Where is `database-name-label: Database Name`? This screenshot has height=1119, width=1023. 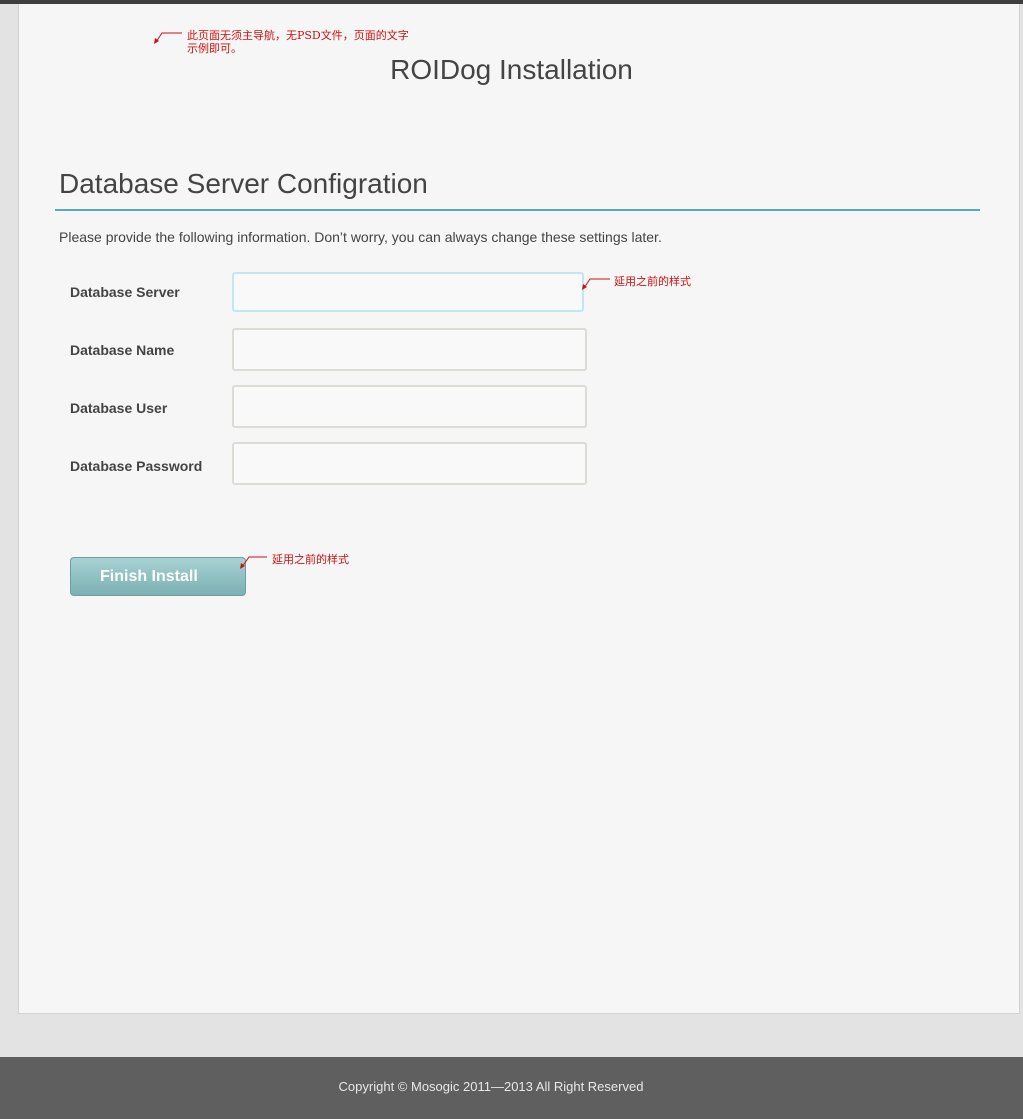 database-name-label: Database Name is located at coordinates (122, 350).